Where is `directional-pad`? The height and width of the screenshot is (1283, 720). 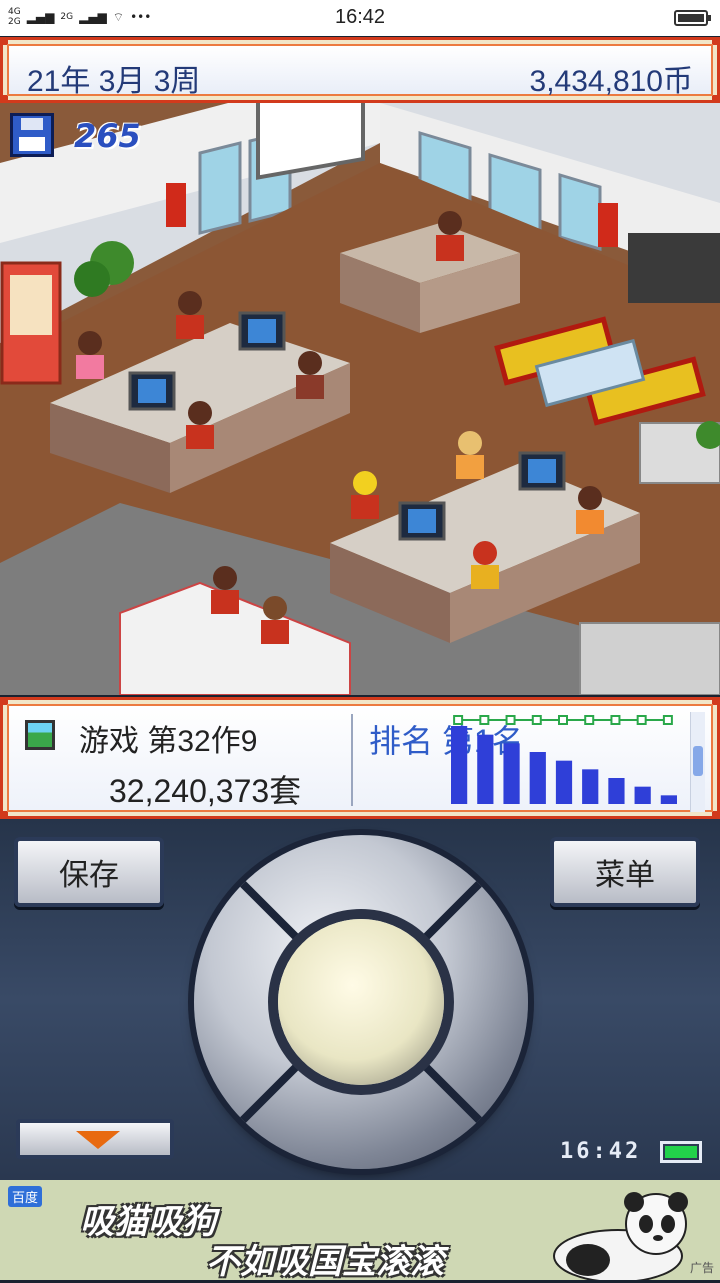
directional-pad is located at coordinates (361, 1002).